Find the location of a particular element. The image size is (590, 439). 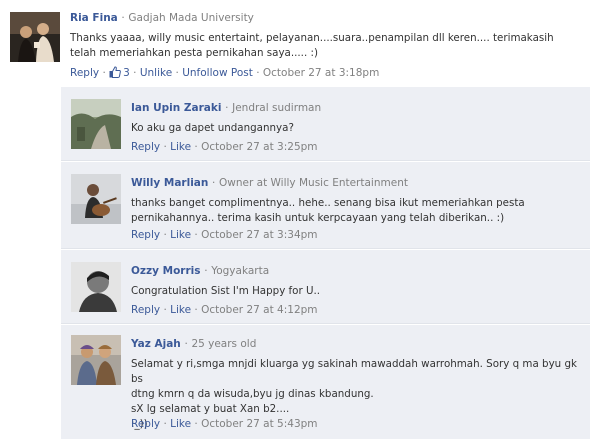

post-author-line: Ria Fina · Gadjah Mada University is located at coordinates (162, 18).